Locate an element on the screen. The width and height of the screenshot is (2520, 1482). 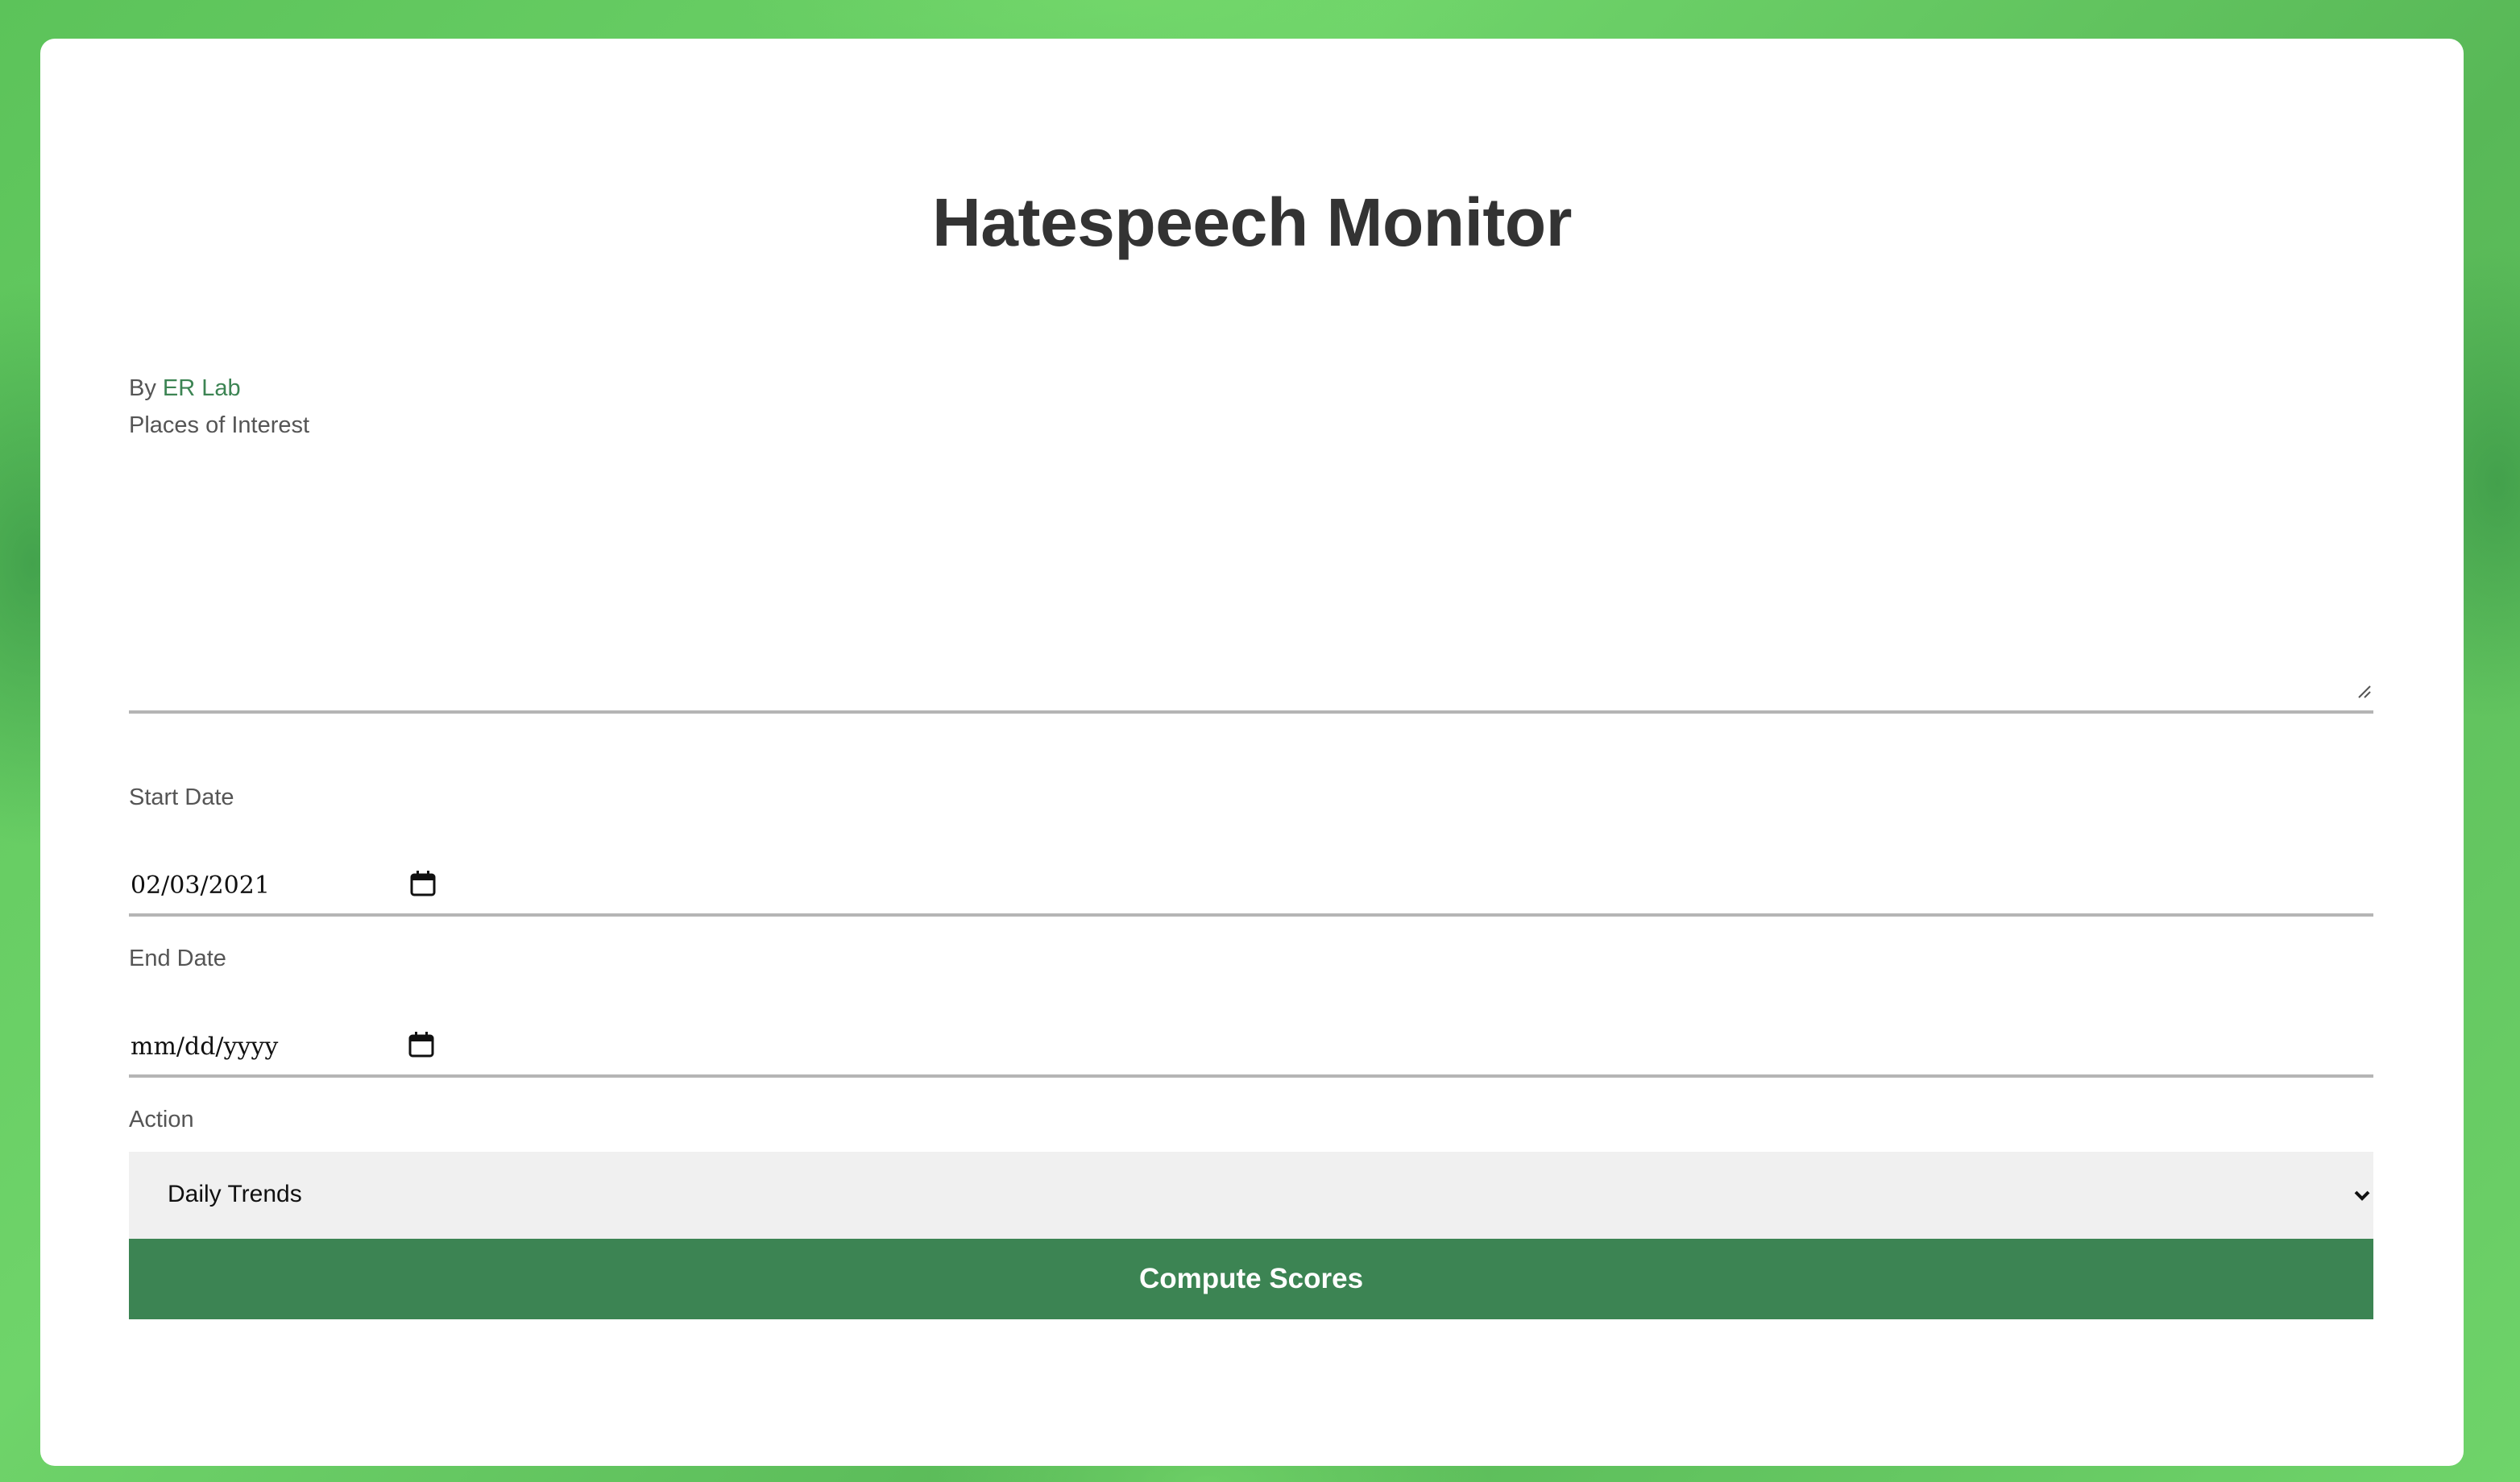
start-date-label: Start Date is located at coordinates (181, 797).